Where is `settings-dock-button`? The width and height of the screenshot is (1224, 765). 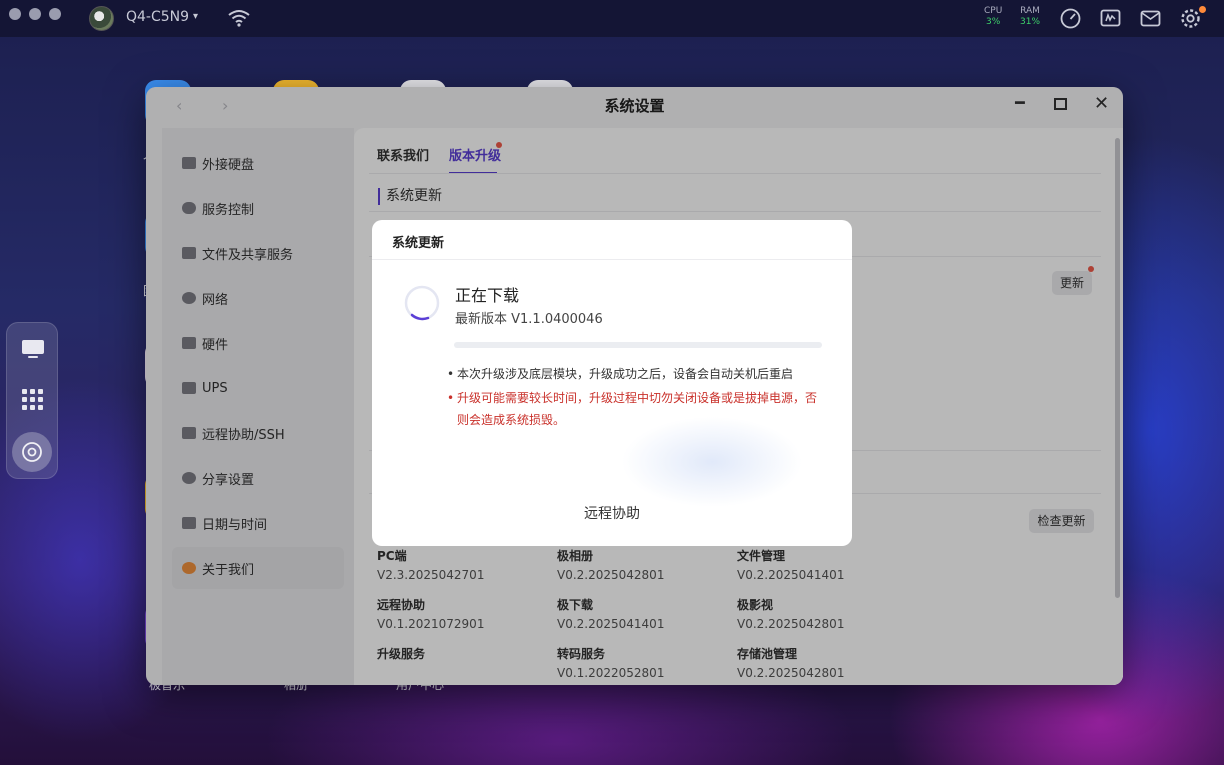 settings-dock-button is located at coordinates (32, 452).